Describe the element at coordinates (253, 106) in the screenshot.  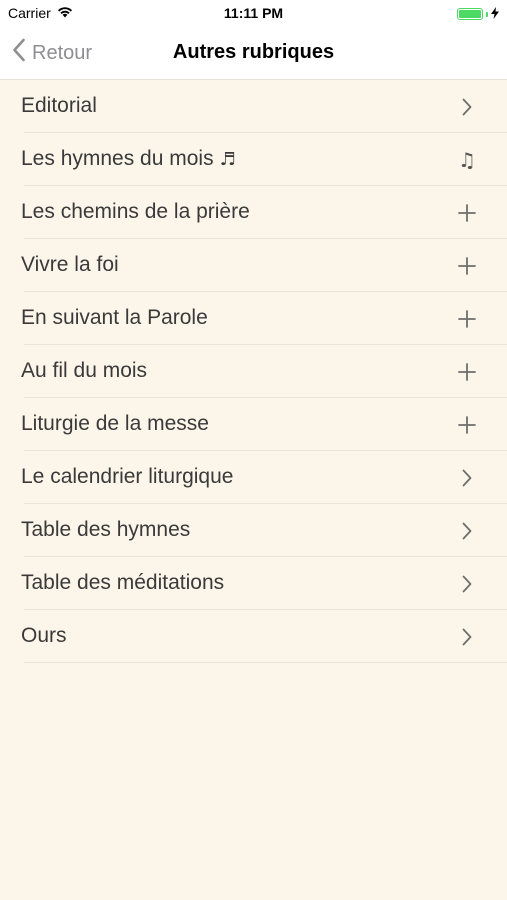
I see `list-item-editorial: Editorial` at that location.